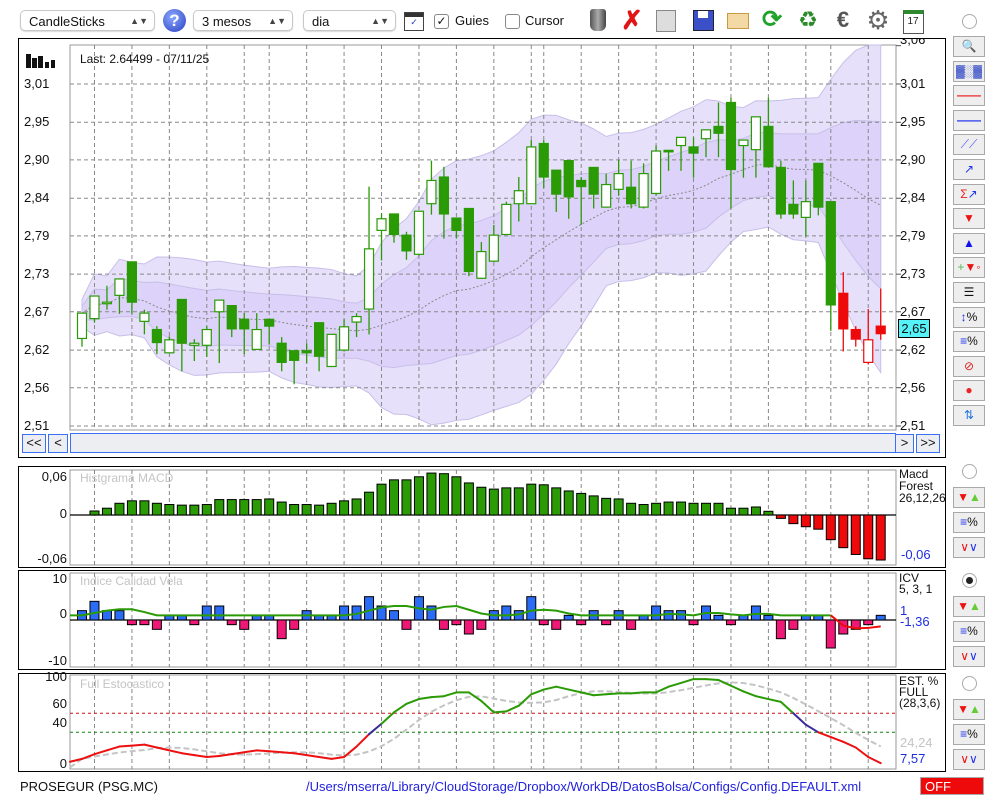  I want to click on lines-percent-button: ≡%, so click(969, 342).